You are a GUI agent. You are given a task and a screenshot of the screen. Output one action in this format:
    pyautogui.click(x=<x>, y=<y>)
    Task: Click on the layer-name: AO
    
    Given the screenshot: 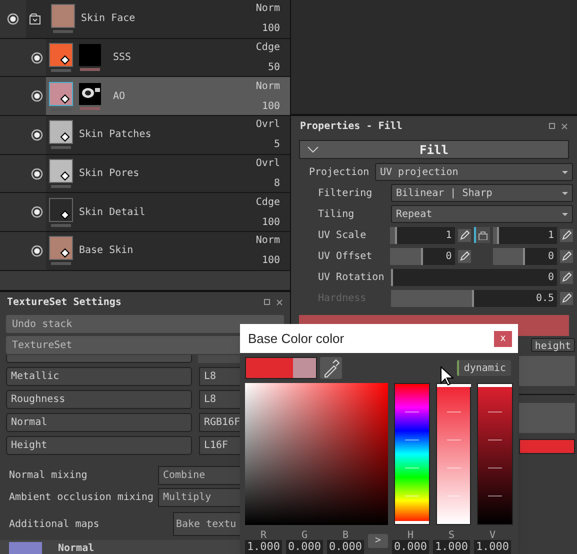 What is the action you would take?
    pyautogui.click(x=119, y=97)
    